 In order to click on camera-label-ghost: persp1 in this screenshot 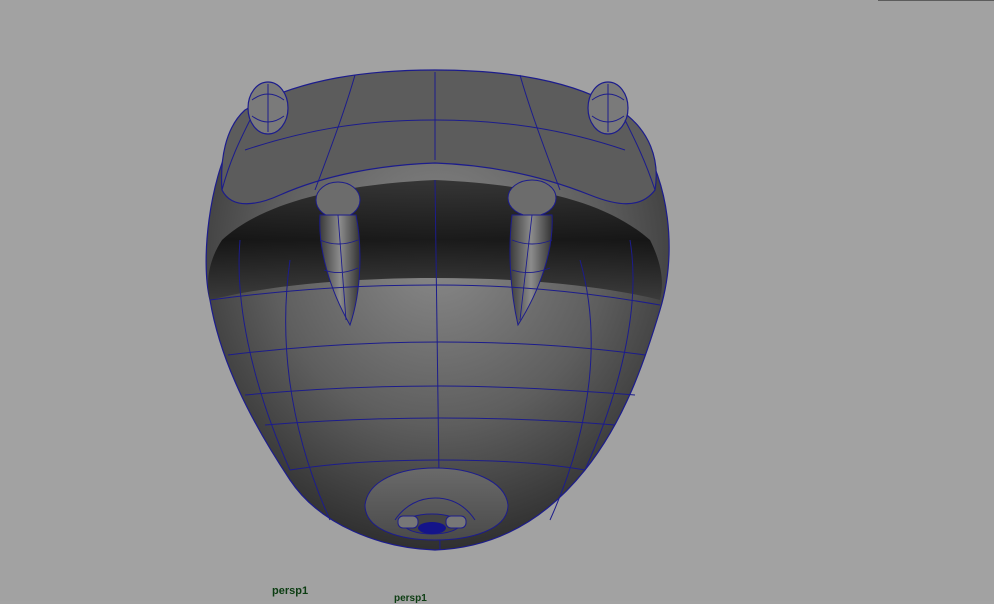, I will do `click(410, 598)`.